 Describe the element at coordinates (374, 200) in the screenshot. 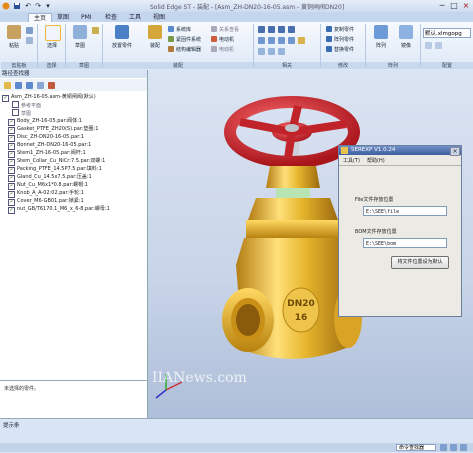

I see `file-location-label: File文件存放位置` at that location.